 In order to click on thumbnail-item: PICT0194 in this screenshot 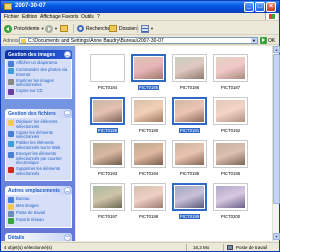, I will do `click(150, 159)`.